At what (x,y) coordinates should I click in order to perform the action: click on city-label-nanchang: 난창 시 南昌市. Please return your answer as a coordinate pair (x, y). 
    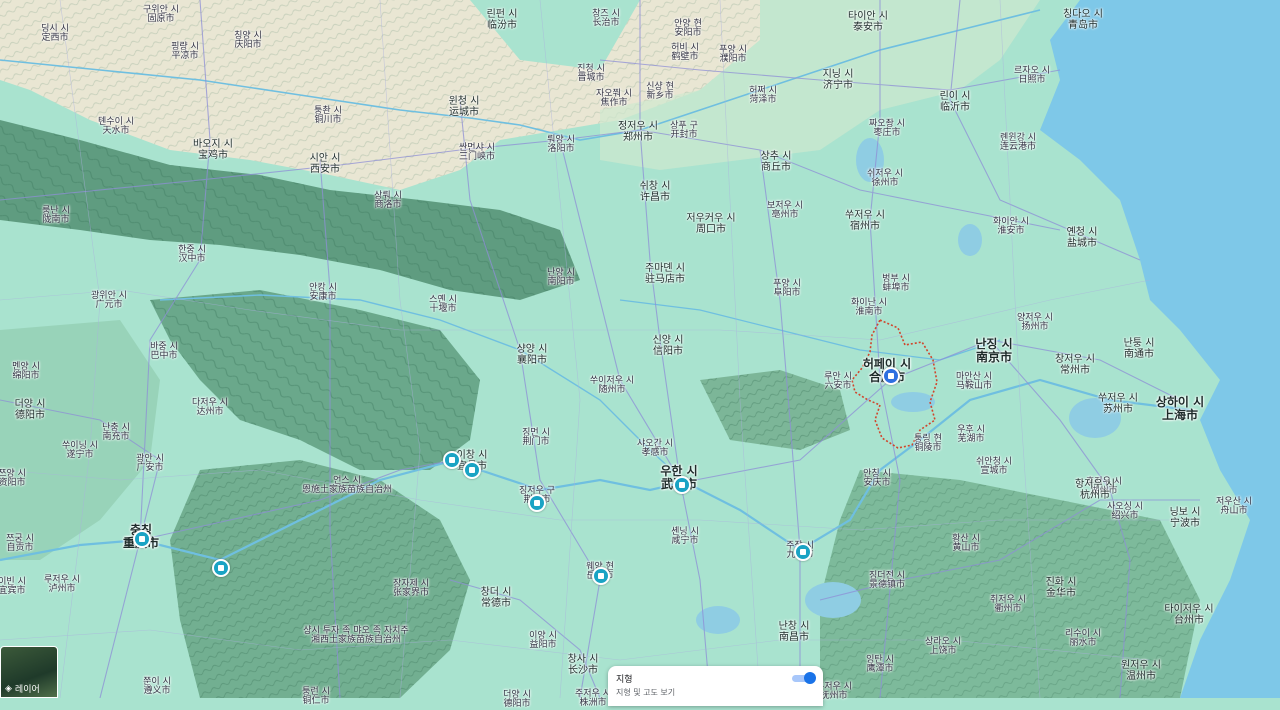
    Looking at the image, I should click on (794, 632).